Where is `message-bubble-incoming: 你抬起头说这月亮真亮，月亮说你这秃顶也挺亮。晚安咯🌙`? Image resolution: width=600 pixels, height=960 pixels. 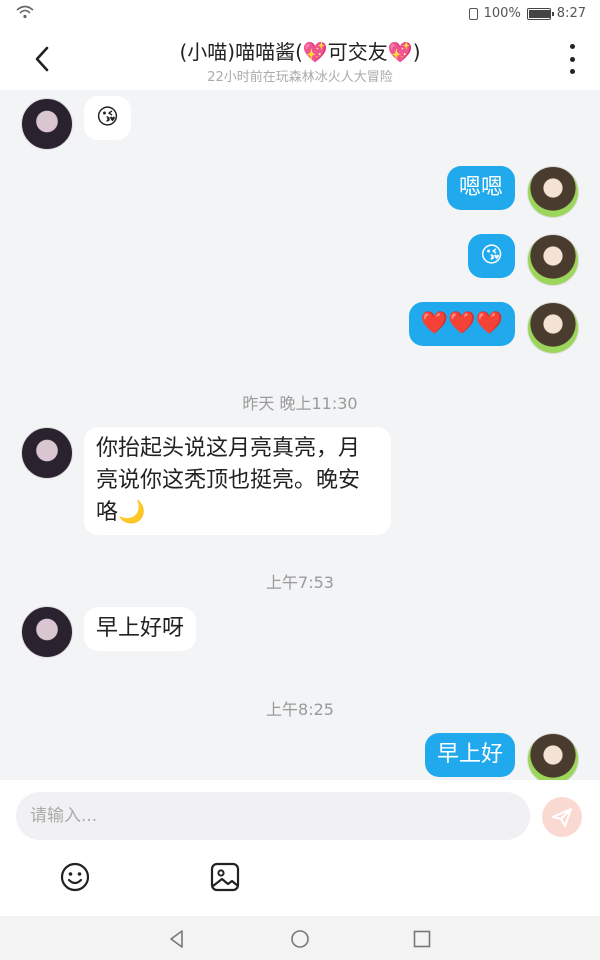
message-bubble-incoming: 你抬起头说这月亮真亮，月亮说你这秃顶也挺亮。晚安咯🌙 is located at coordinates (237, 481).